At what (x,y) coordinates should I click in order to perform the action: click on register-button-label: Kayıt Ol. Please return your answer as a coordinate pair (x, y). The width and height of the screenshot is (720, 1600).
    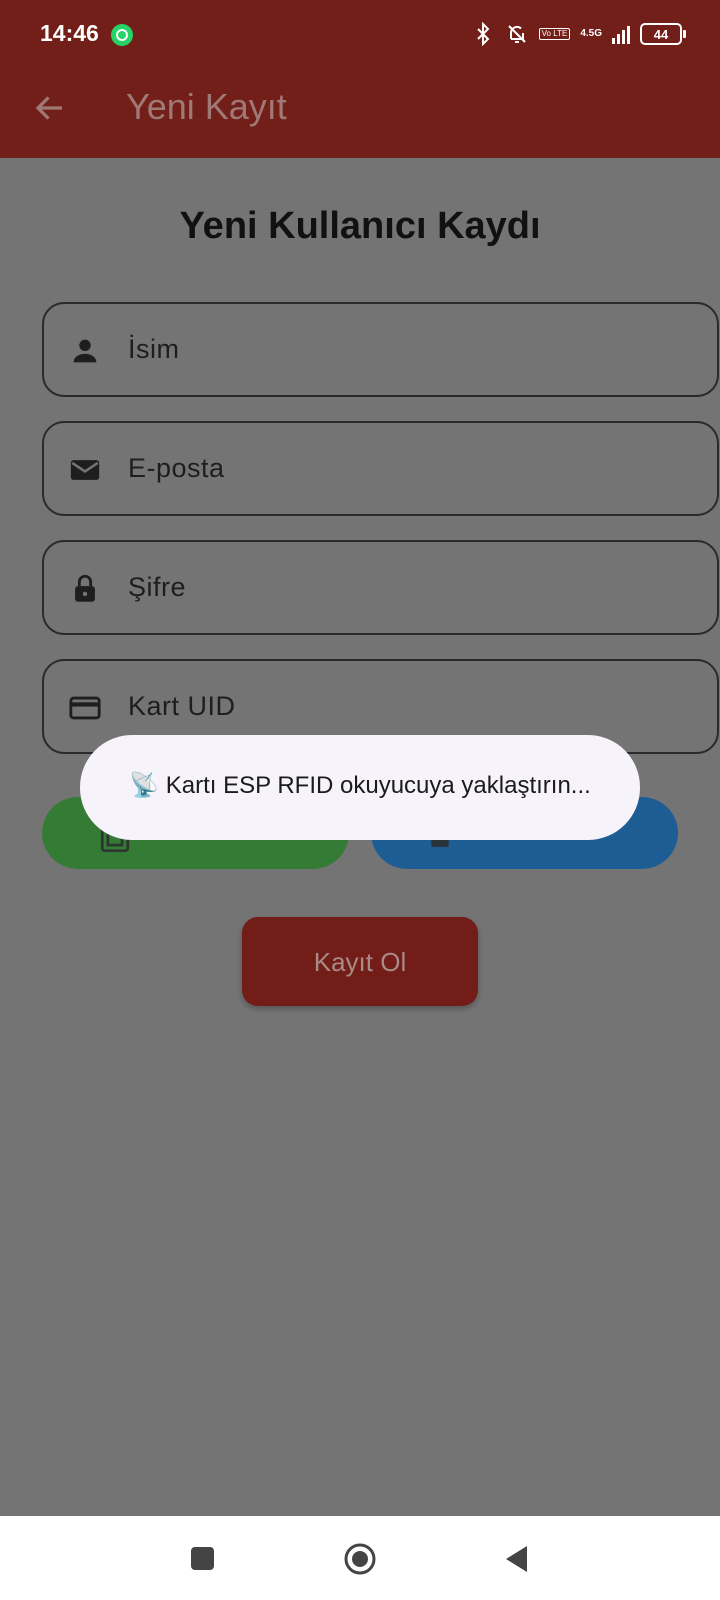
    Looking at the image, I should click on (360, 962).